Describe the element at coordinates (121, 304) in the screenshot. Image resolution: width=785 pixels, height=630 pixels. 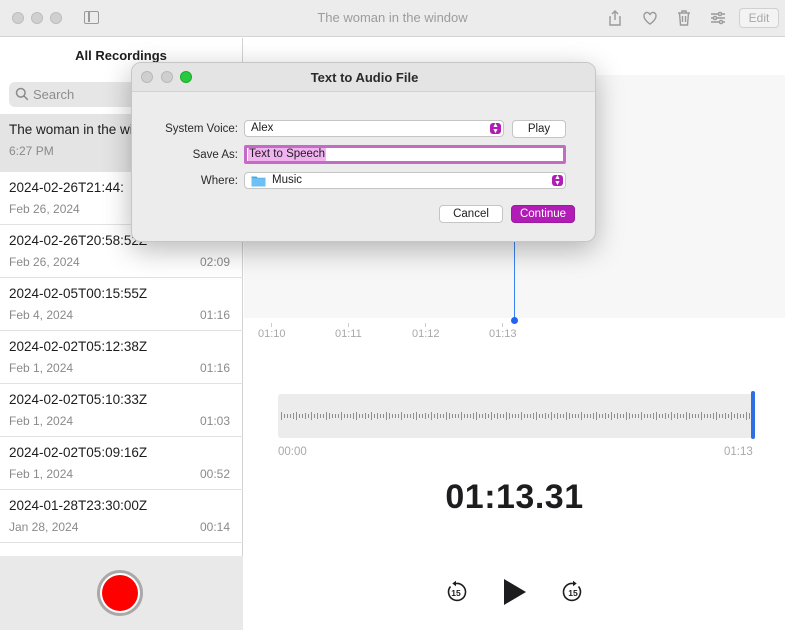
I see `recording-item: 2024-02-05T00:15:55Z Feb 4, 2024 01:16` at that location.